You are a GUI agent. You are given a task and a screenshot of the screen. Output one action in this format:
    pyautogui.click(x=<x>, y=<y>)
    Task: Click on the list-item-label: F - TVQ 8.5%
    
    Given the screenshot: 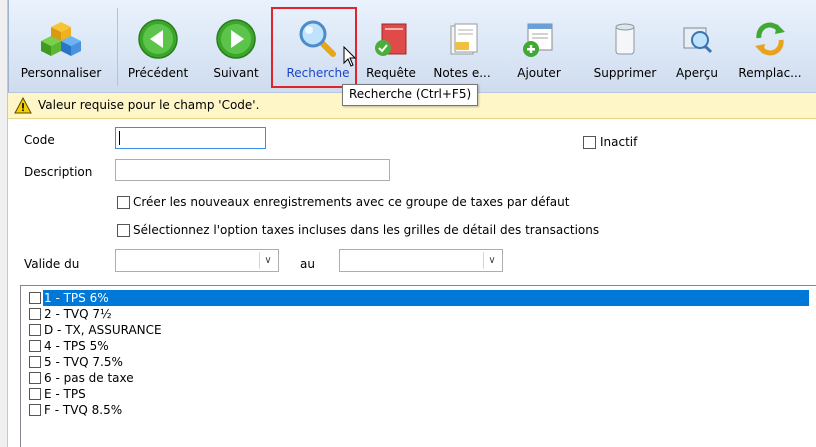 What is the action you would take?
    pyautogui.click(x=83, y=410)
    